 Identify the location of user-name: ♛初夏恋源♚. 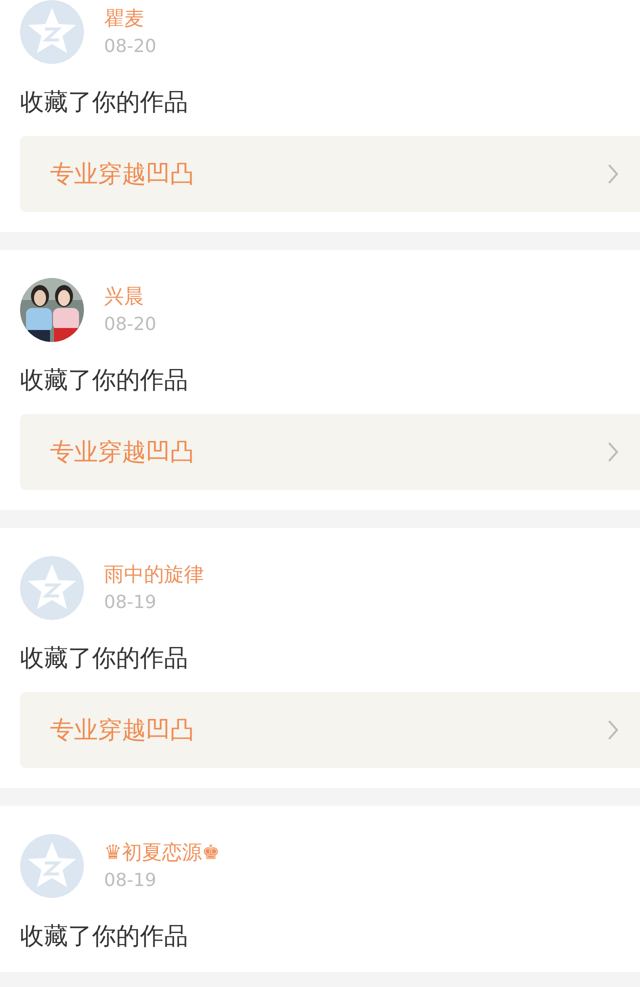
(162, 852).